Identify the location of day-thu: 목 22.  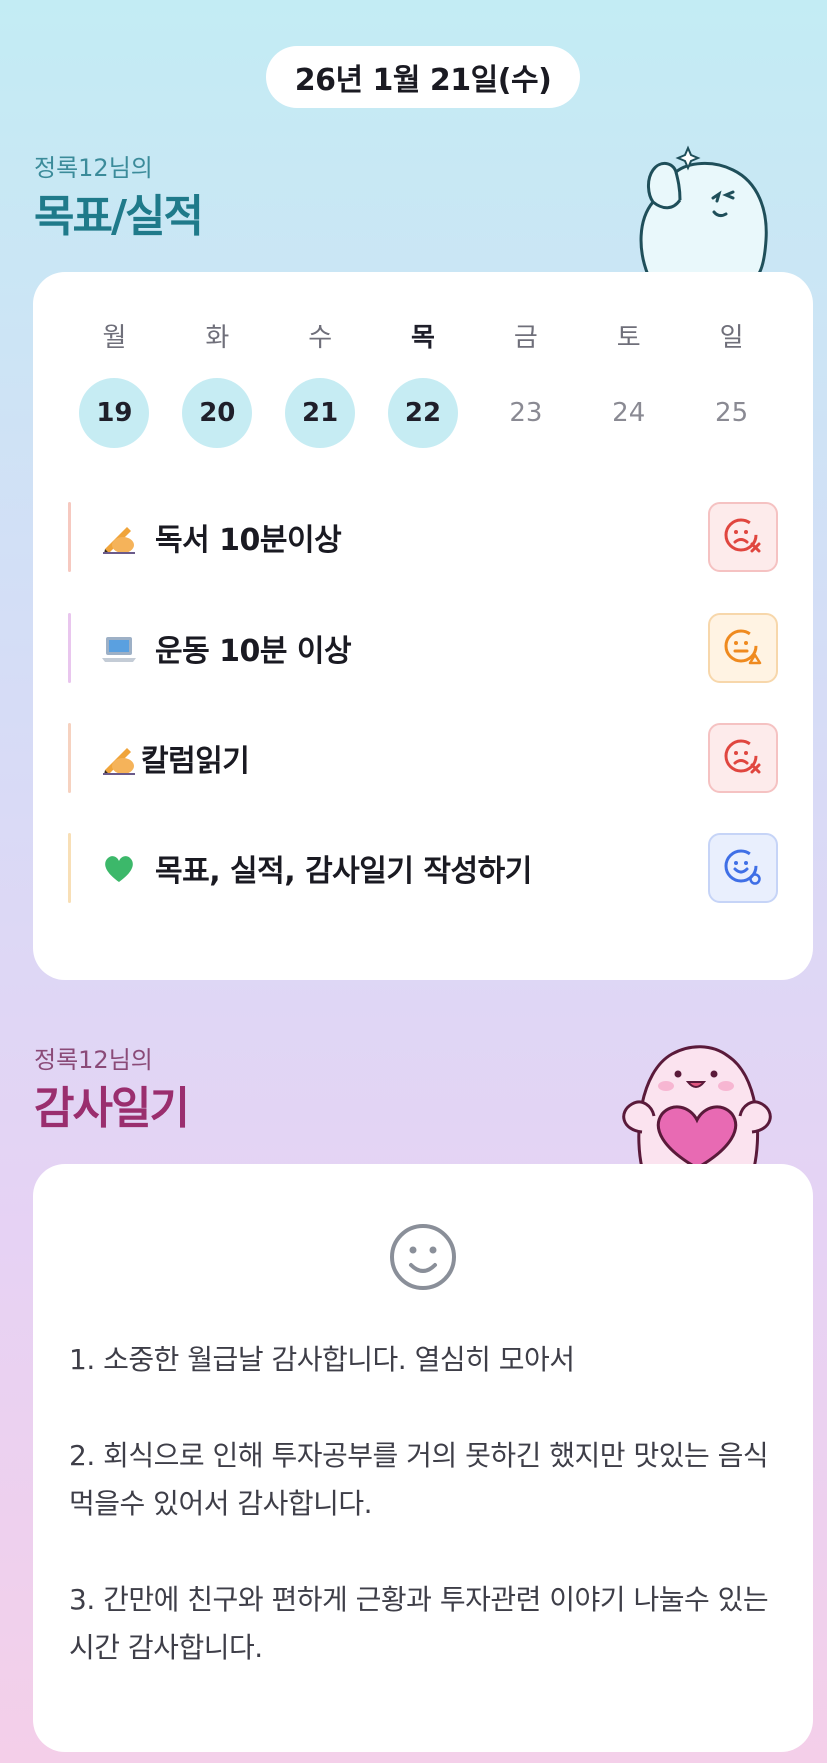
(423, 384).